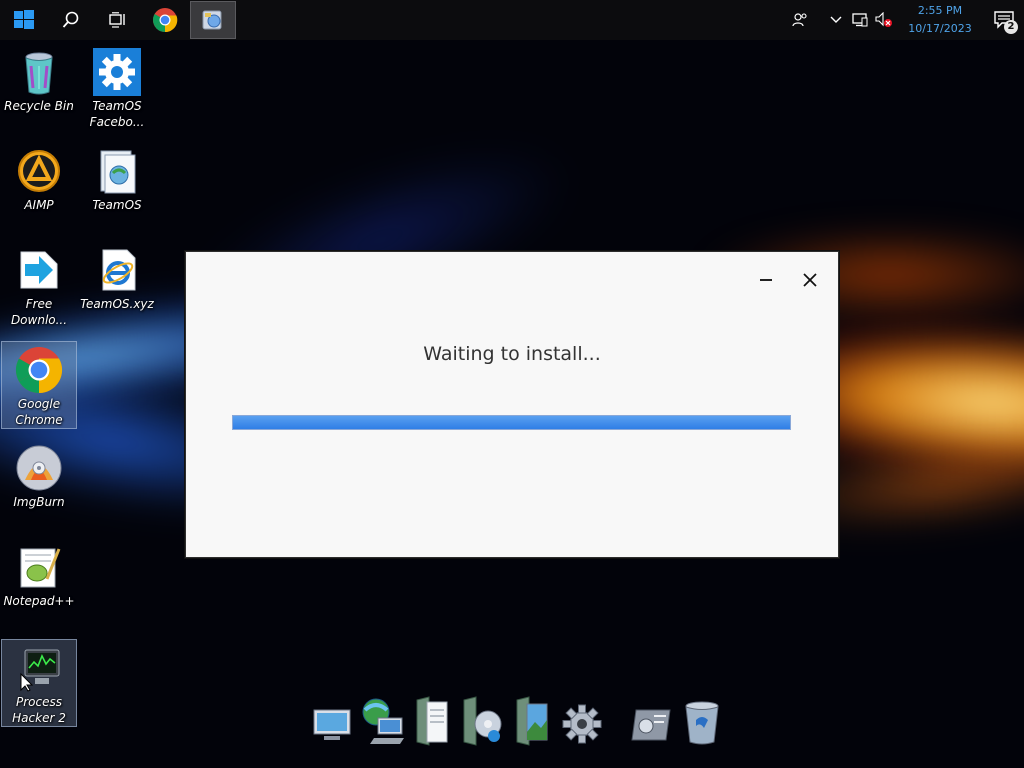 The image size is (1024, 768). I want to click on control-panel-icon, so click(651, 725).